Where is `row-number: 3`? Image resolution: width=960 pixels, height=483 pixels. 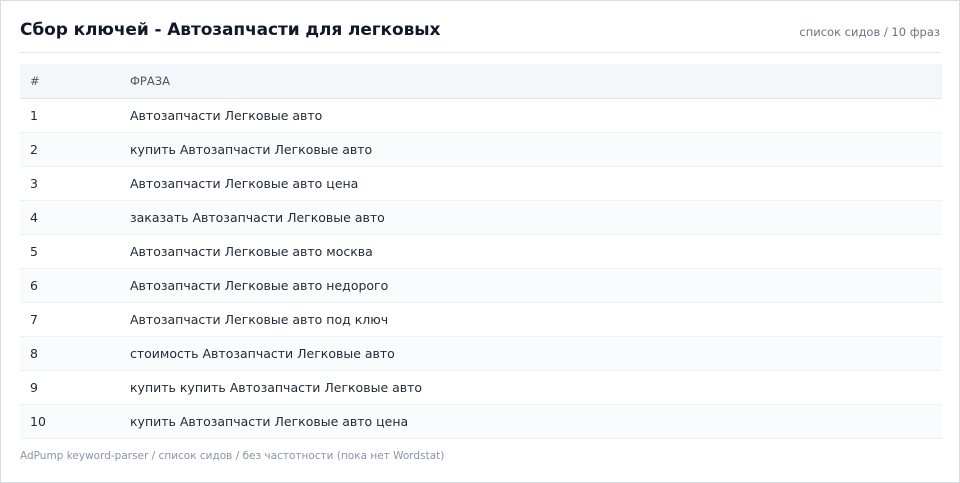 row-number: 3 is located at coordinates (75, 183).